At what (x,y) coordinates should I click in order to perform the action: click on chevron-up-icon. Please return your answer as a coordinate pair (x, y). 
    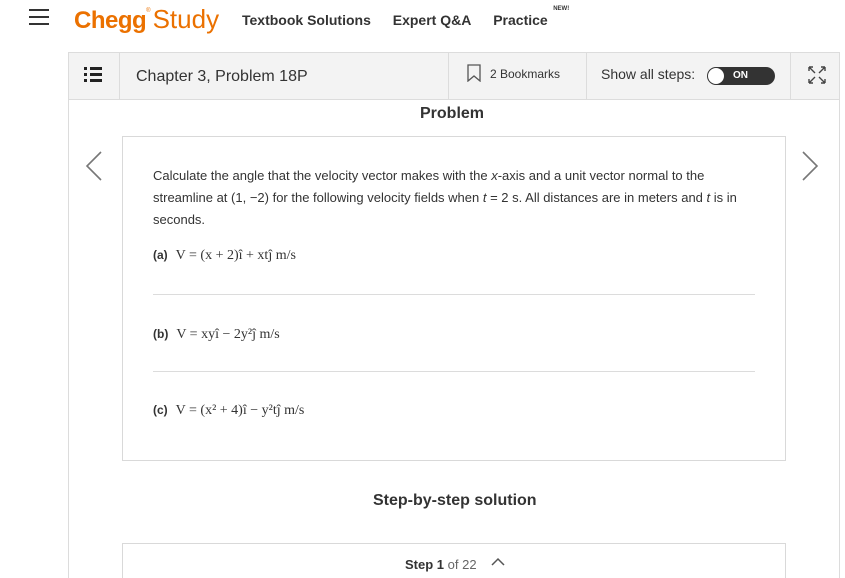
    Looking at the image, I should click on (498, 562).